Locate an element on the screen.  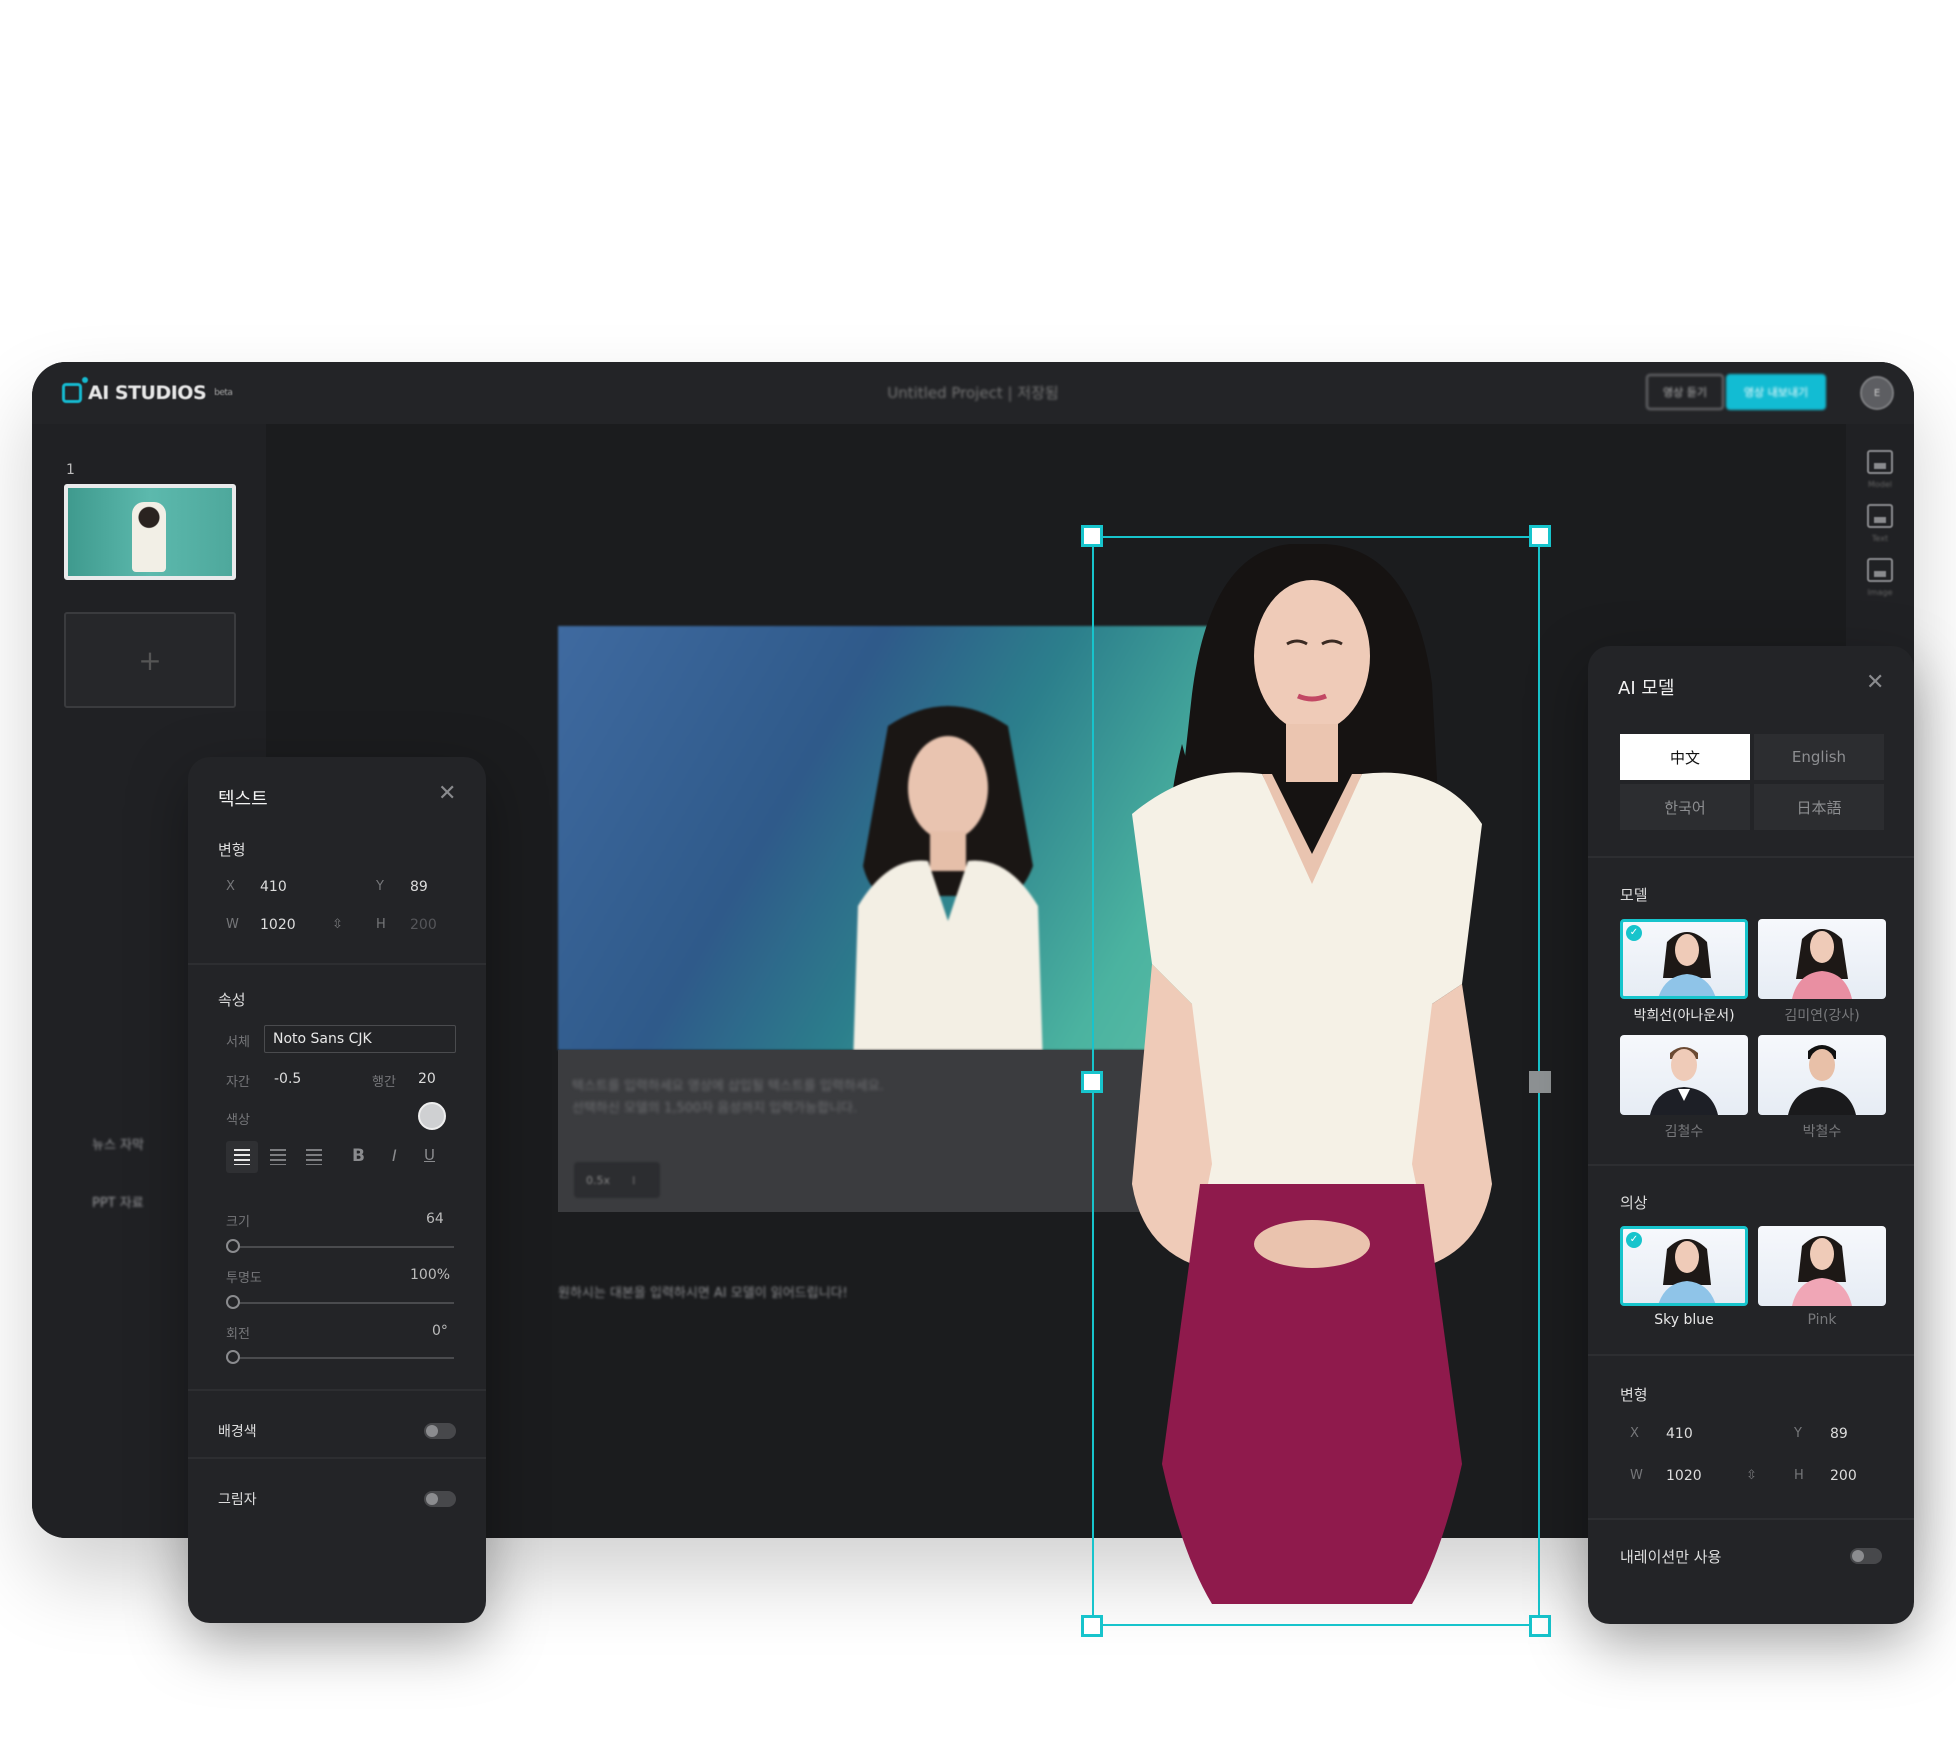
props-title: 속성 is located at coordinates (232, 1000).